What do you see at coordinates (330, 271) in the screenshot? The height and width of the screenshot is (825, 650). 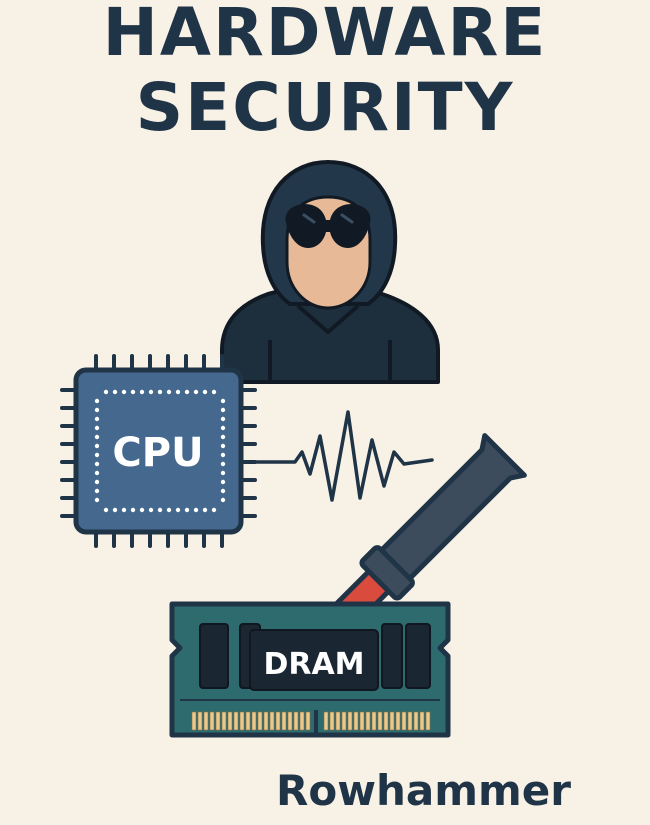 I see `hooded-hacker-icon` at bounding box center [330, 271].